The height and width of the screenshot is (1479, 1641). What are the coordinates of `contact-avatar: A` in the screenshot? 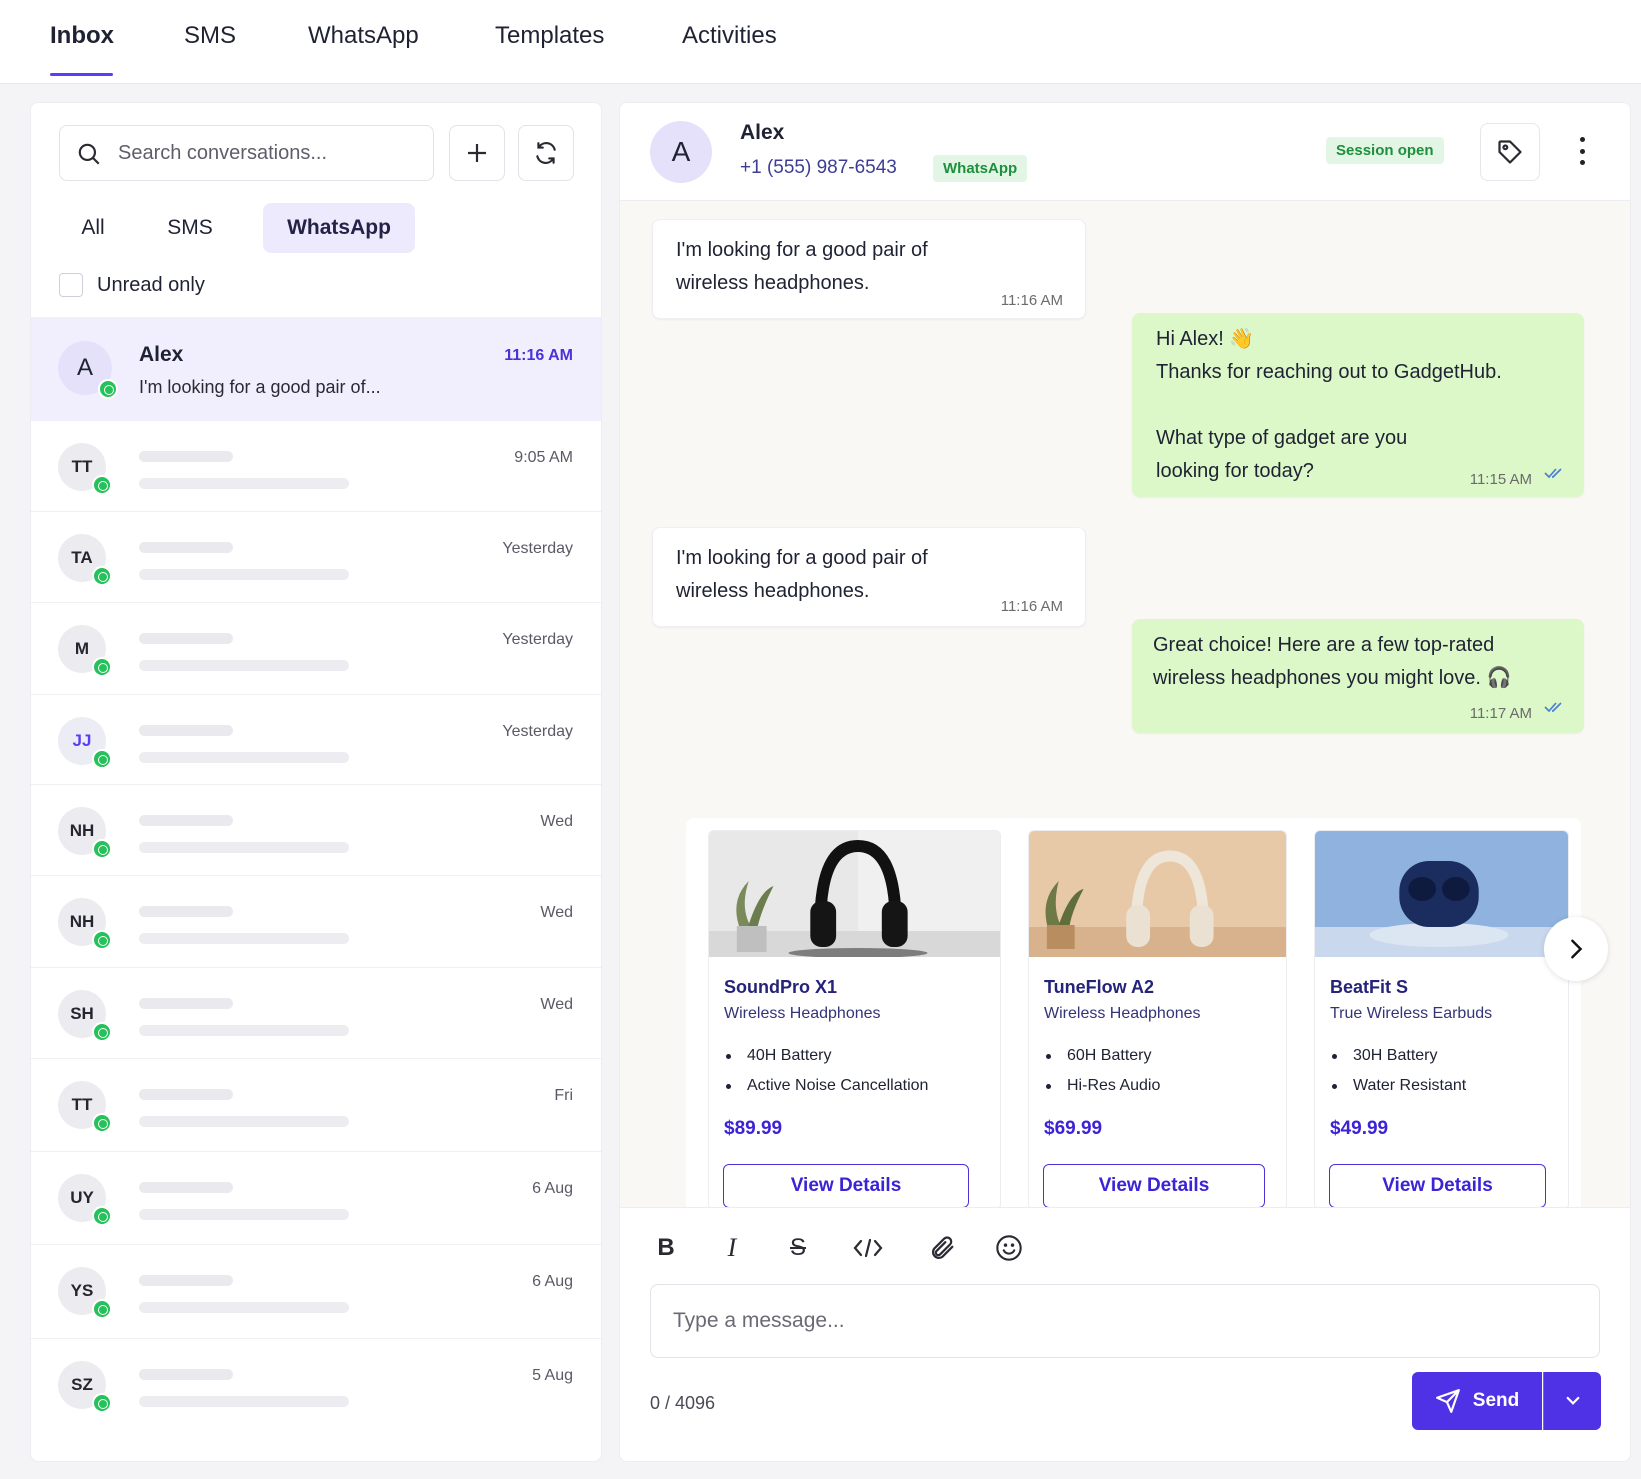 It's located at (681, 152).